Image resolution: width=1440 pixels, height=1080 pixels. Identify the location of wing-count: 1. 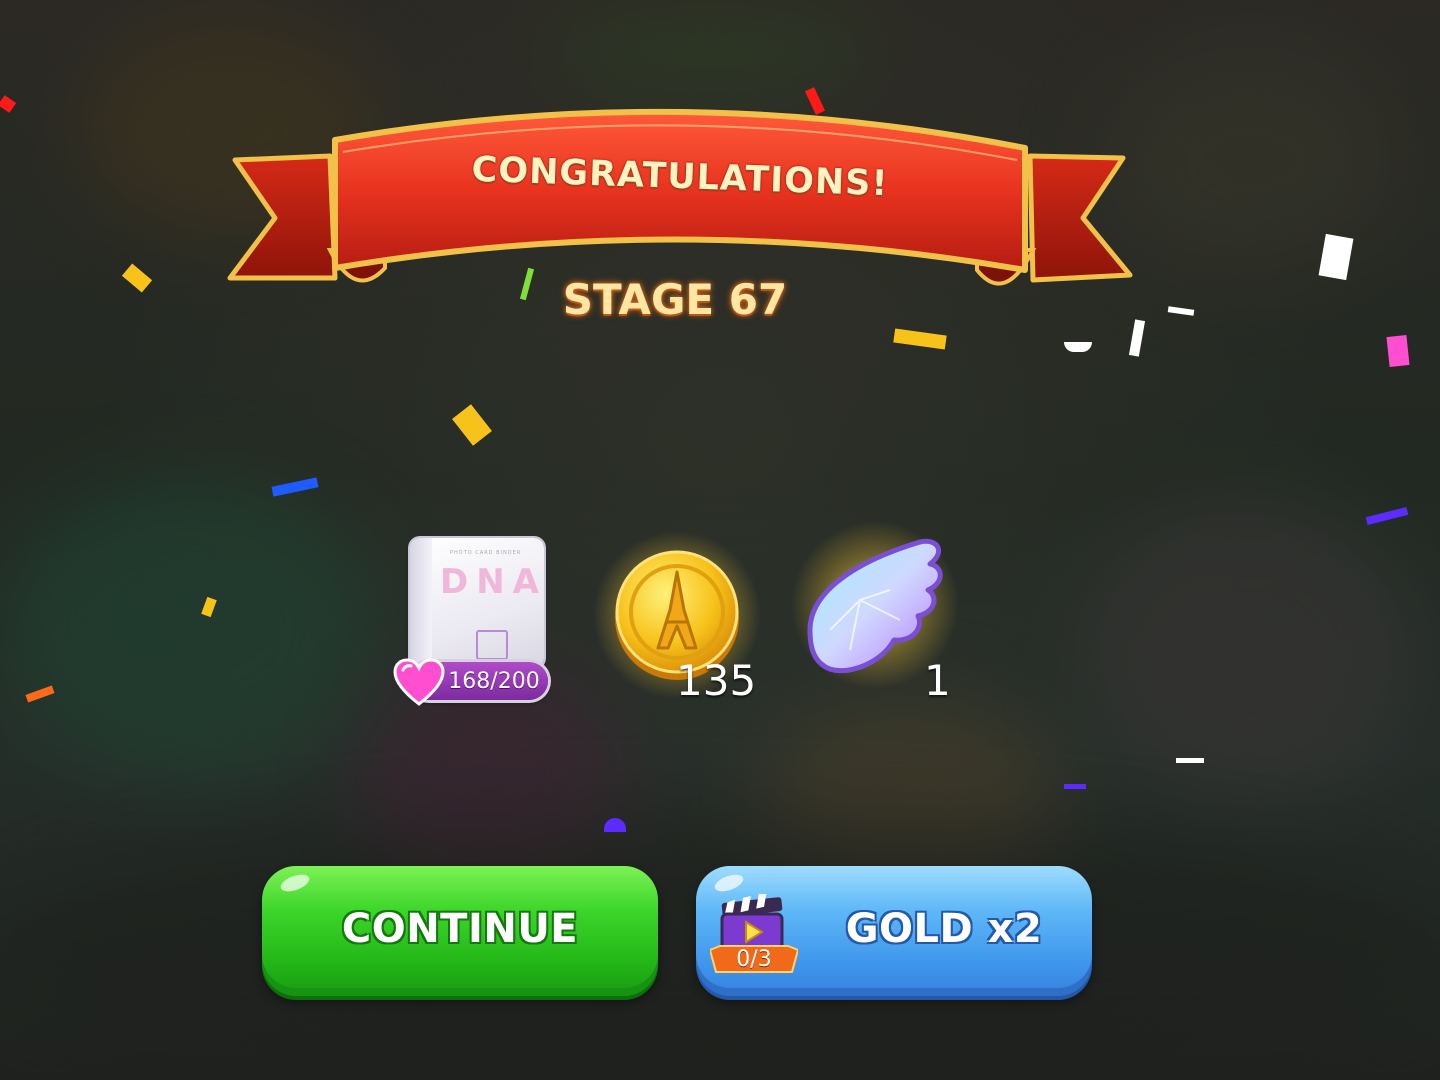
(937, 680).